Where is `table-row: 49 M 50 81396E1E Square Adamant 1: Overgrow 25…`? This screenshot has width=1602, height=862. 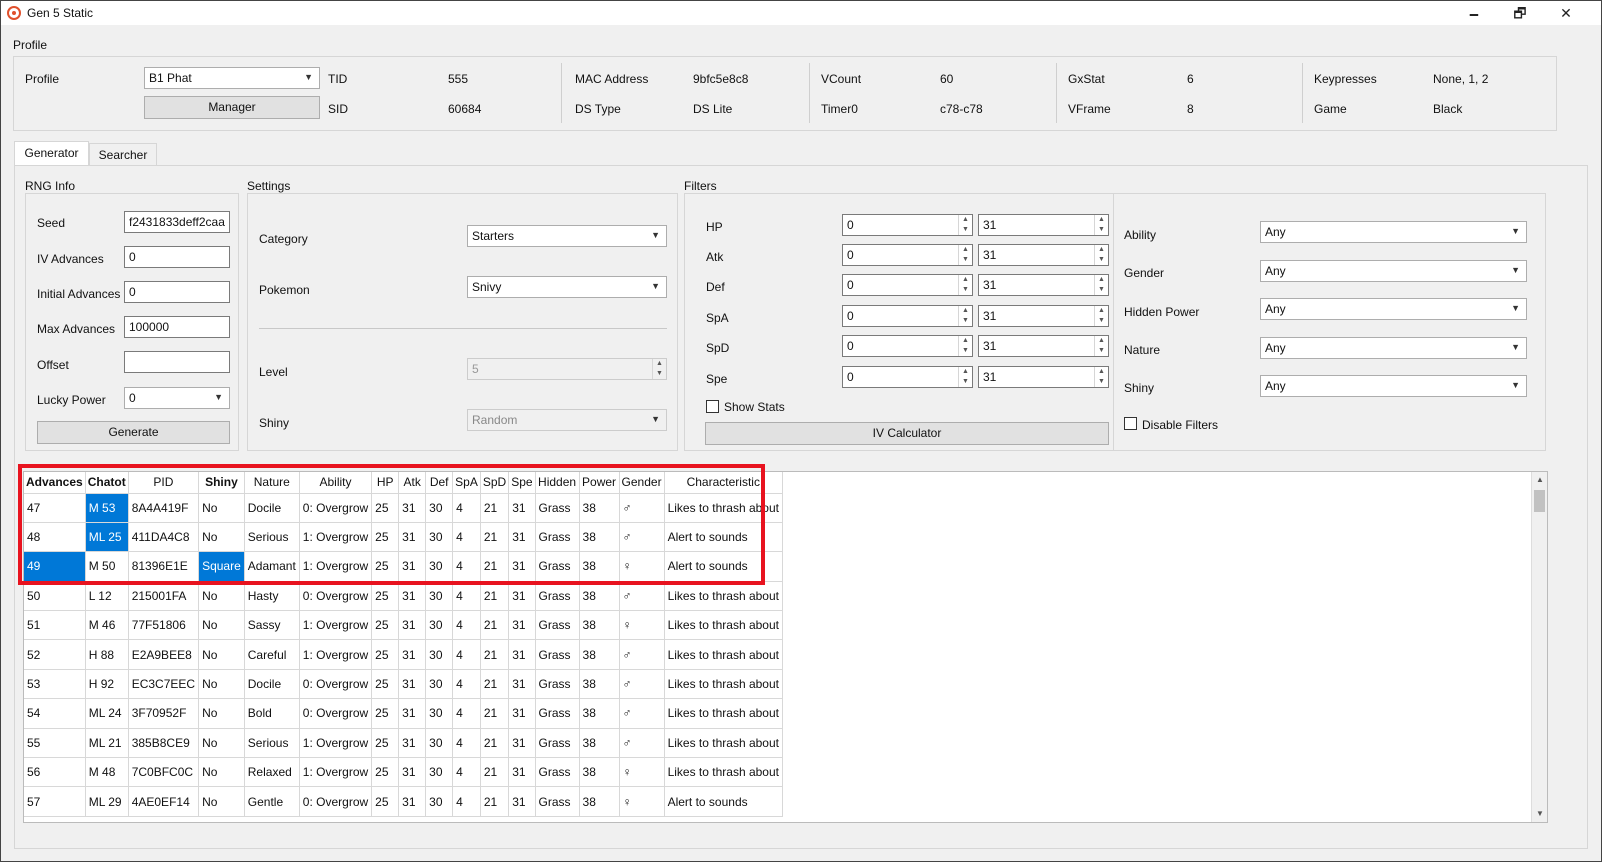
table-row: 49 M 50 81396E1E Square Adamant 1: Overgrow 25… is located at coordinates (403, 566).